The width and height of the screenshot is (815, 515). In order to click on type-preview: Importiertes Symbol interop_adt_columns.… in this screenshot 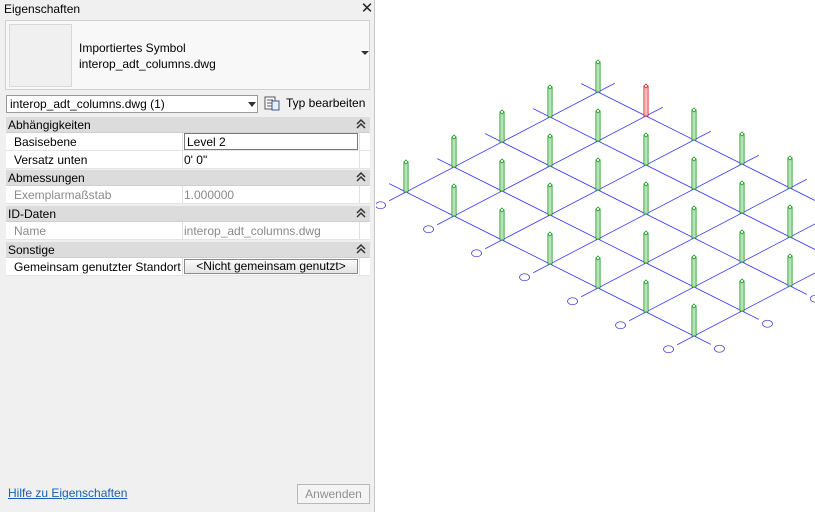, I will do `click(187, 55)`.